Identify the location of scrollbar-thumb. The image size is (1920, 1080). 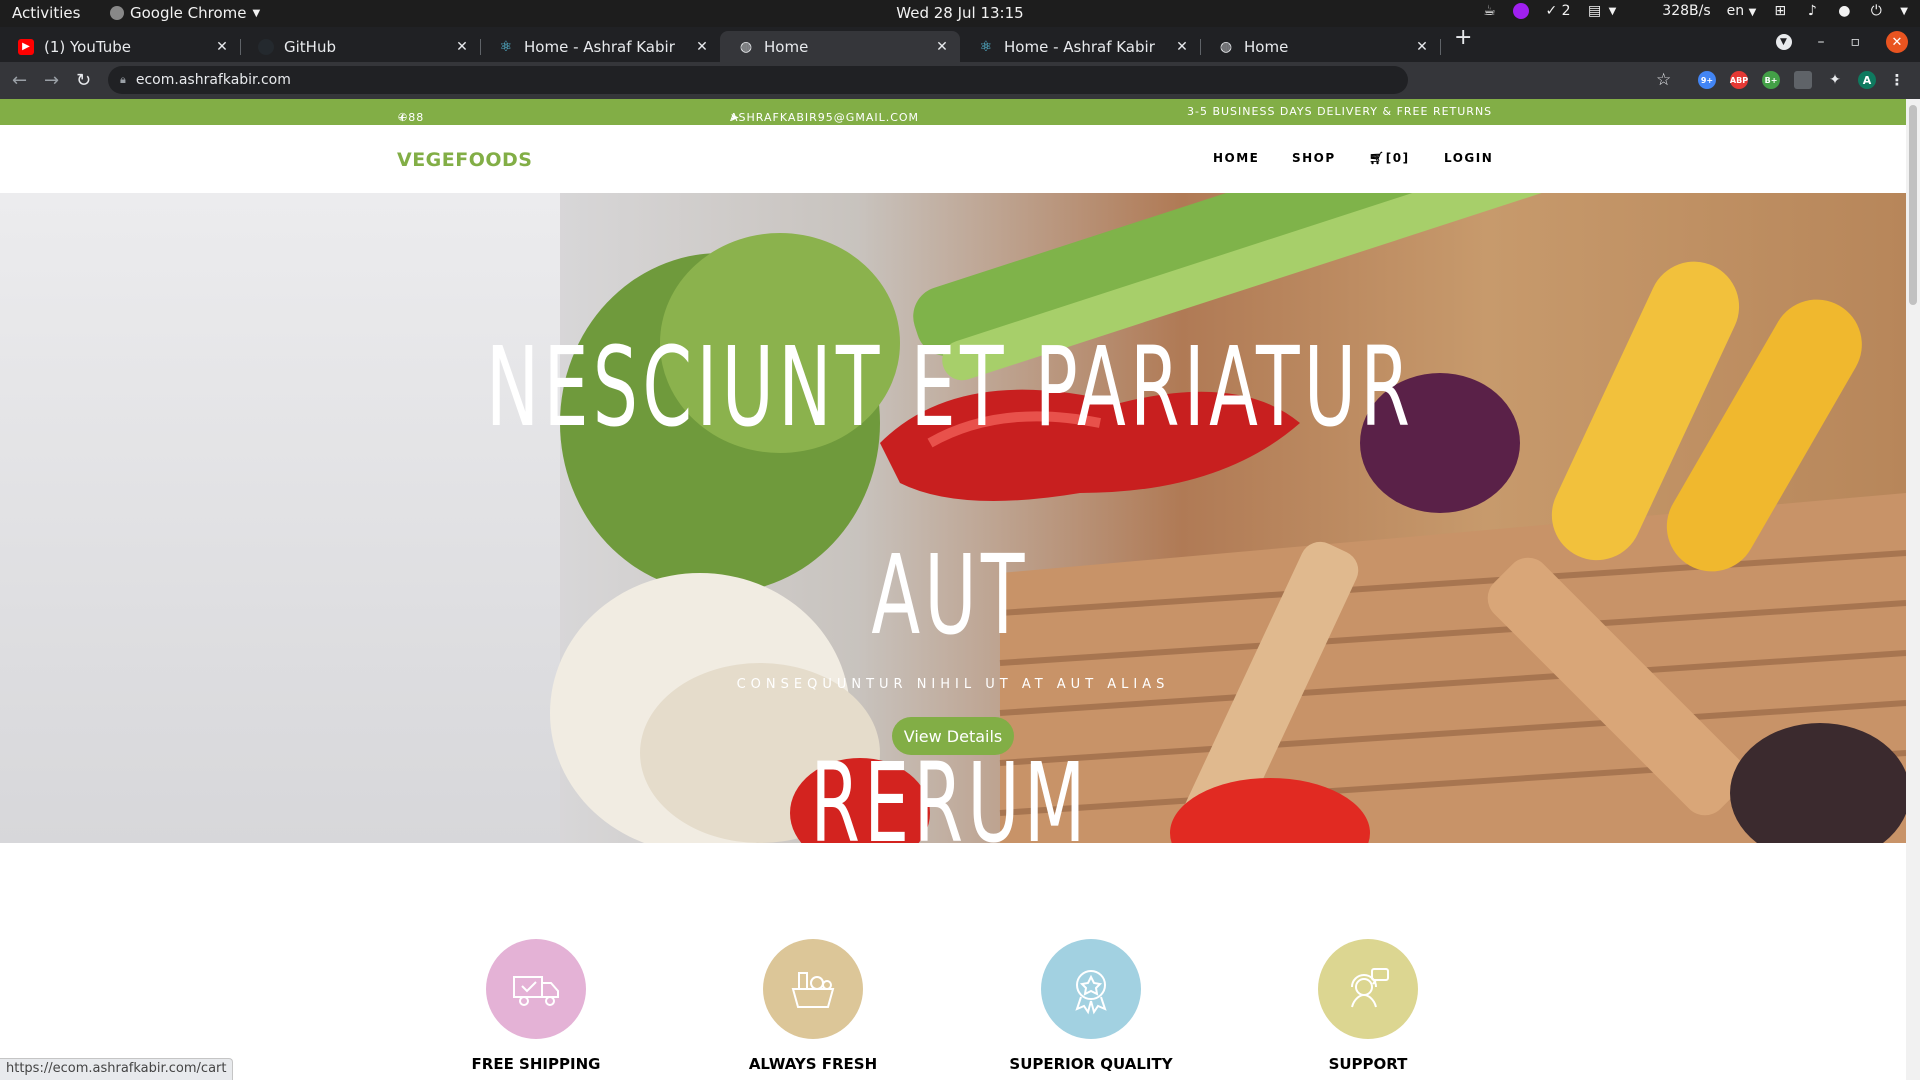
(1913, 205).